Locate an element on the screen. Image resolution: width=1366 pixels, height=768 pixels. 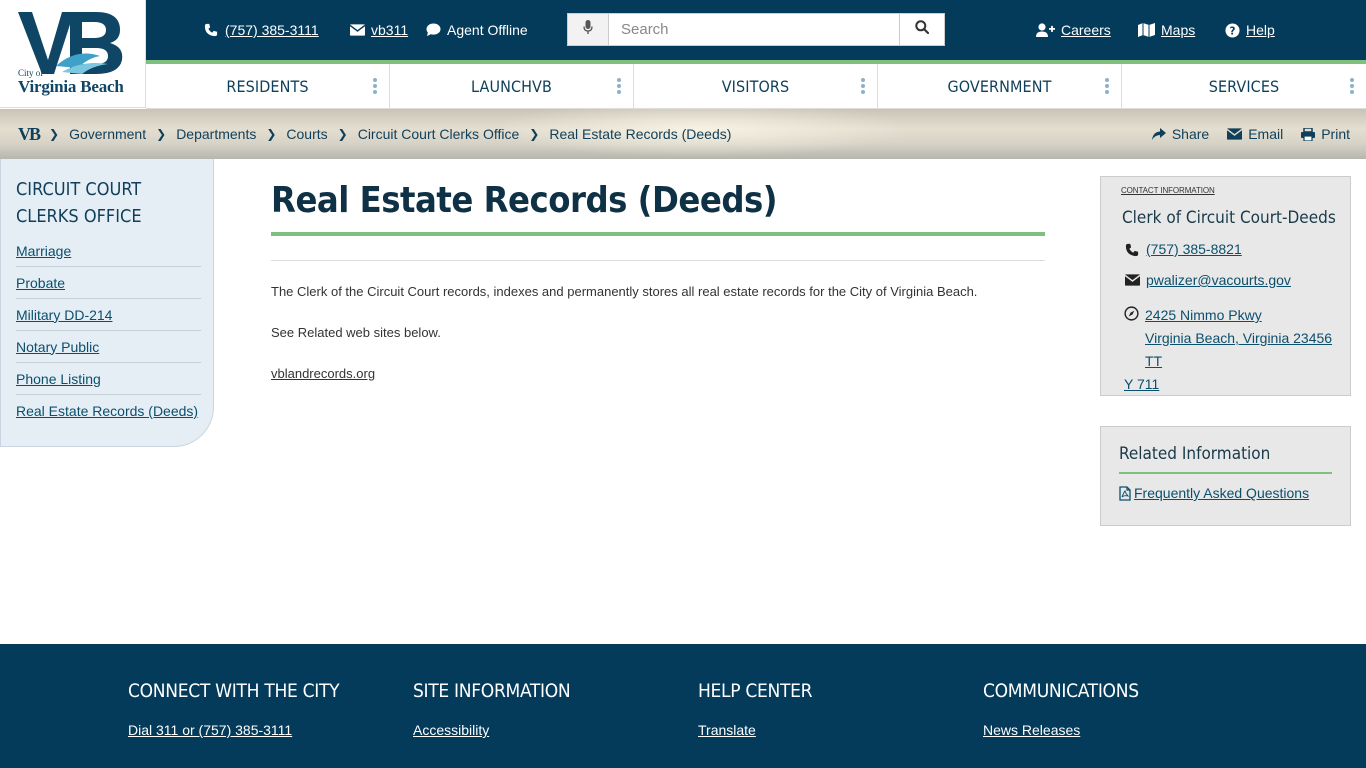
breadcrumb-home: VB is located at coordinates (29, 134).